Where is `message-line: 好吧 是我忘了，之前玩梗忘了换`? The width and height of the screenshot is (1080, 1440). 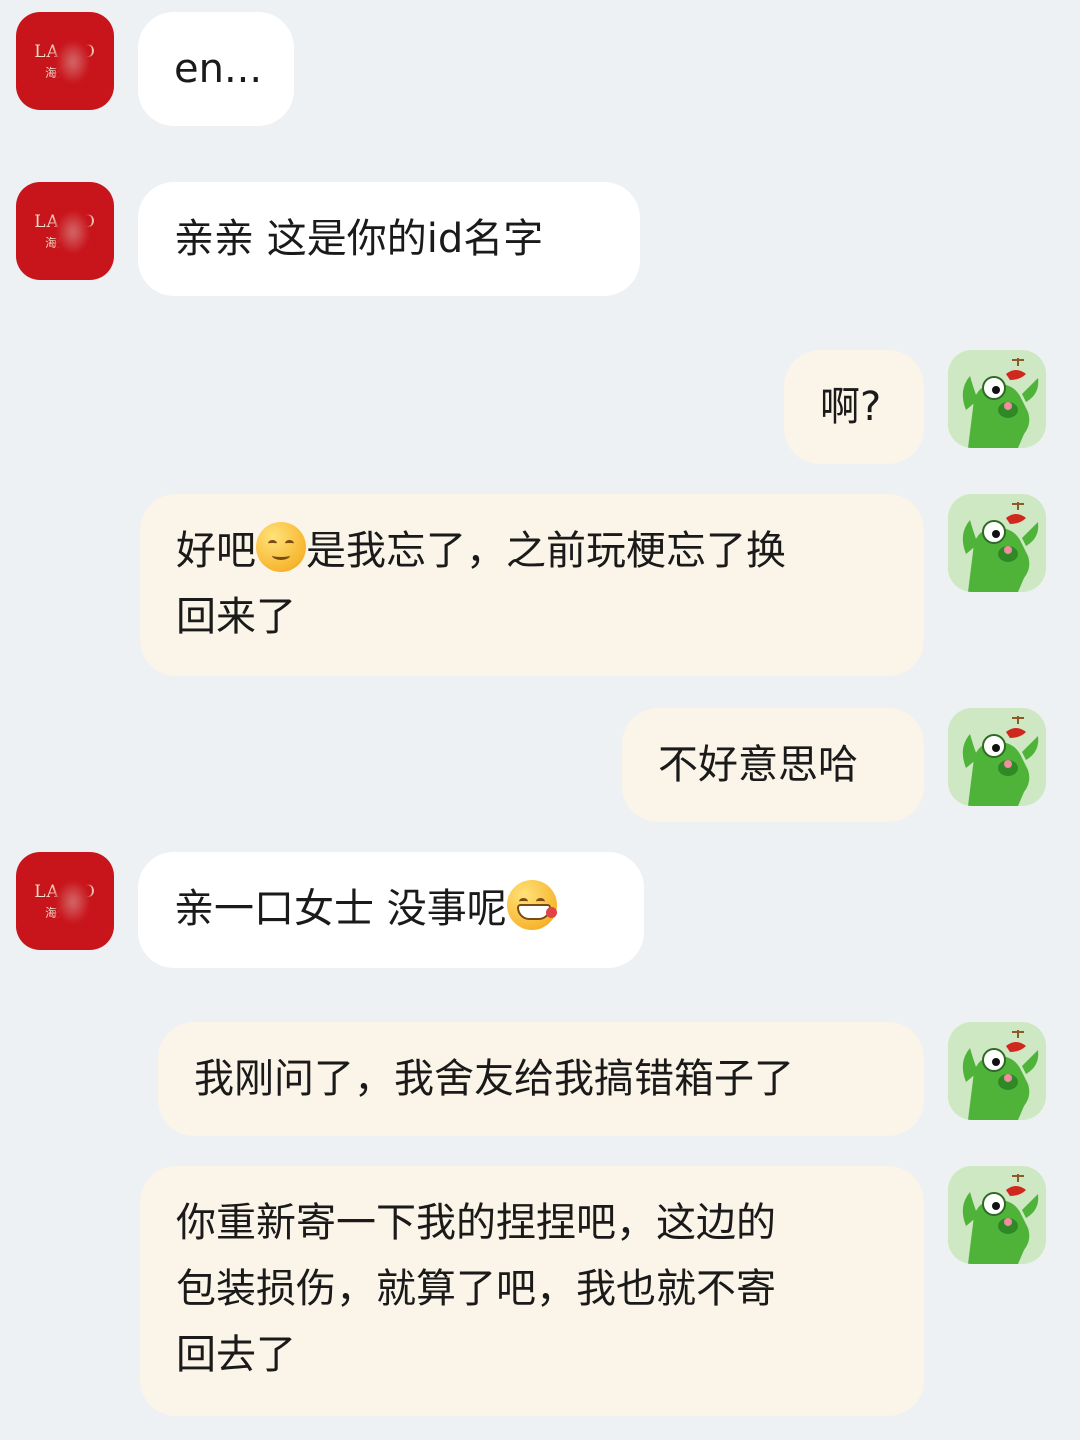
message-line: 好吧 是我忘了，之前玩梗忘了换 is located at coordinates (532, 551).